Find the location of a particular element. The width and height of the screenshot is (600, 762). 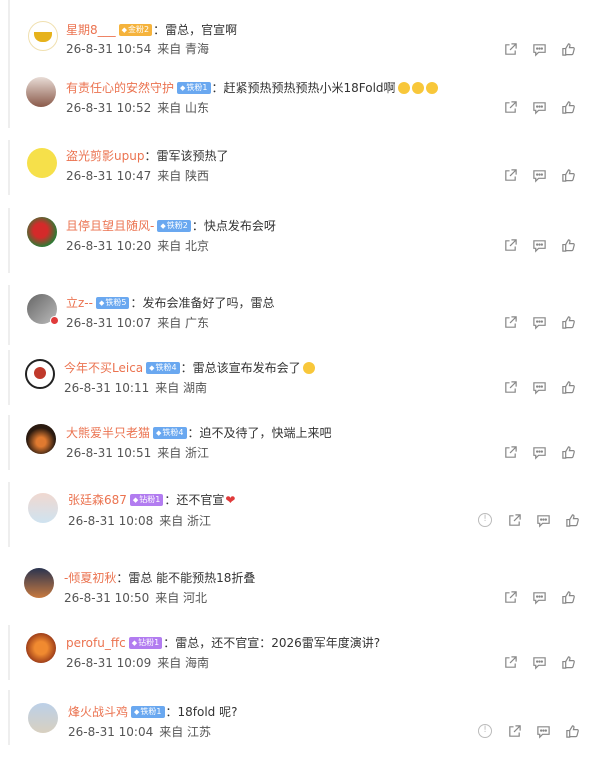

comment-time: 26-8-31 10:20 is located at coordinates (109, 246).